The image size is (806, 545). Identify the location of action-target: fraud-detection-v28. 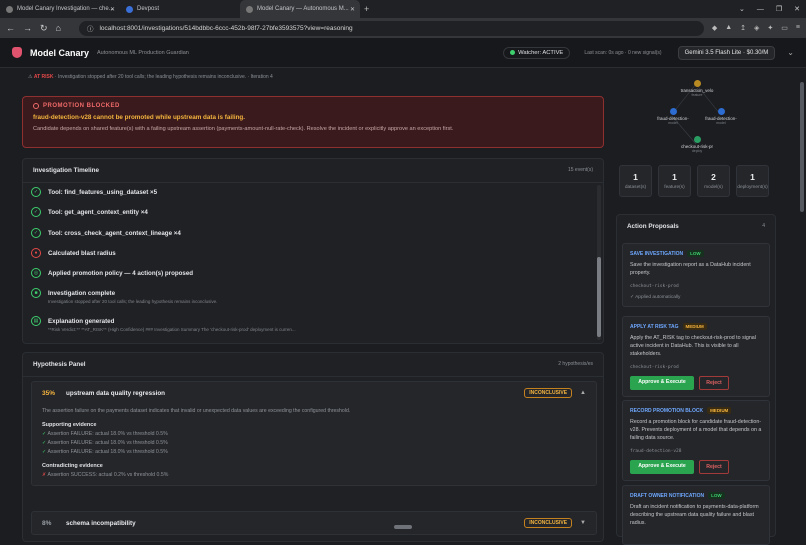
(656, 451).